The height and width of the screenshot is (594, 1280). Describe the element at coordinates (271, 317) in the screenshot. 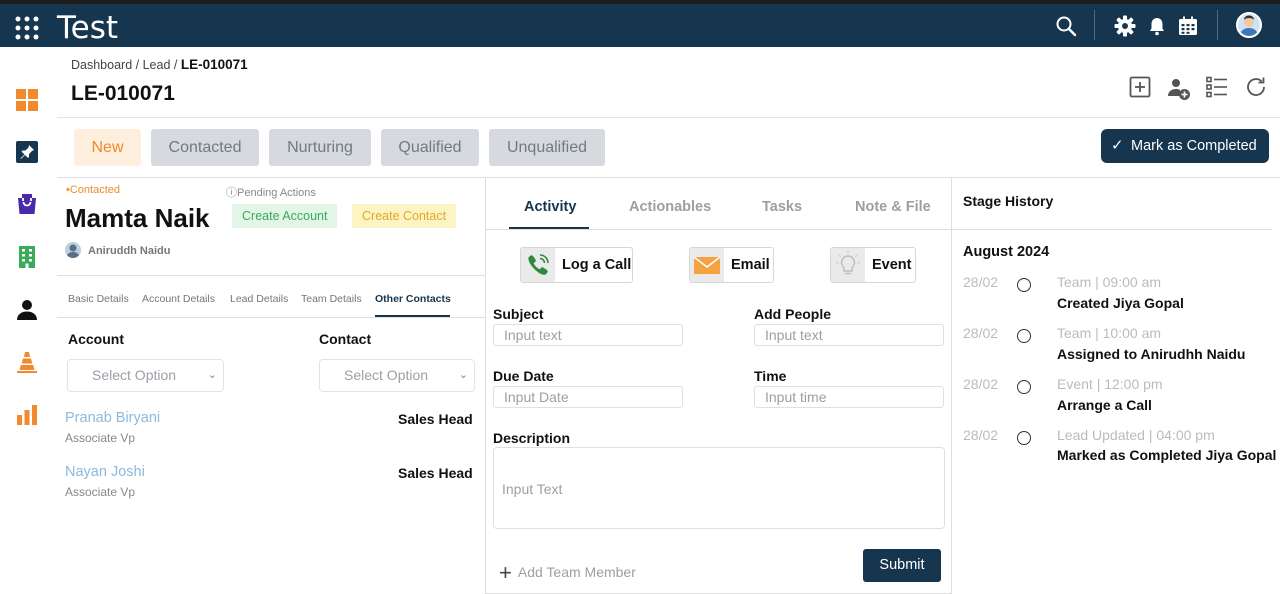

I see `detail-tabs-divider` at that location.